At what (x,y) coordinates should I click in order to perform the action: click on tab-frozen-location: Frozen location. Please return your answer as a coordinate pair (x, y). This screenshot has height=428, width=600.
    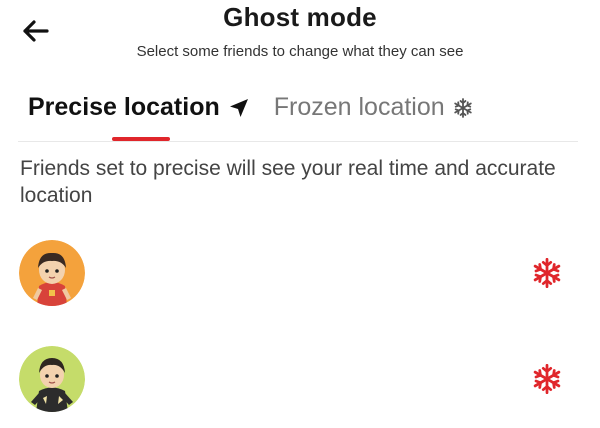
    Looking at the image, I should click on (373, 107).